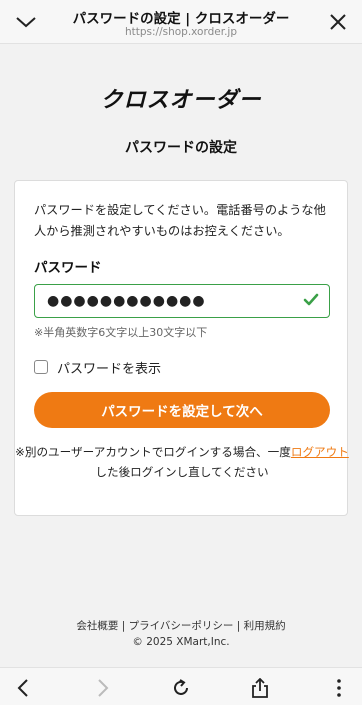 The width and height of the screenshot is (362, 705). I want to click on reload-icon, so click(181, 688).